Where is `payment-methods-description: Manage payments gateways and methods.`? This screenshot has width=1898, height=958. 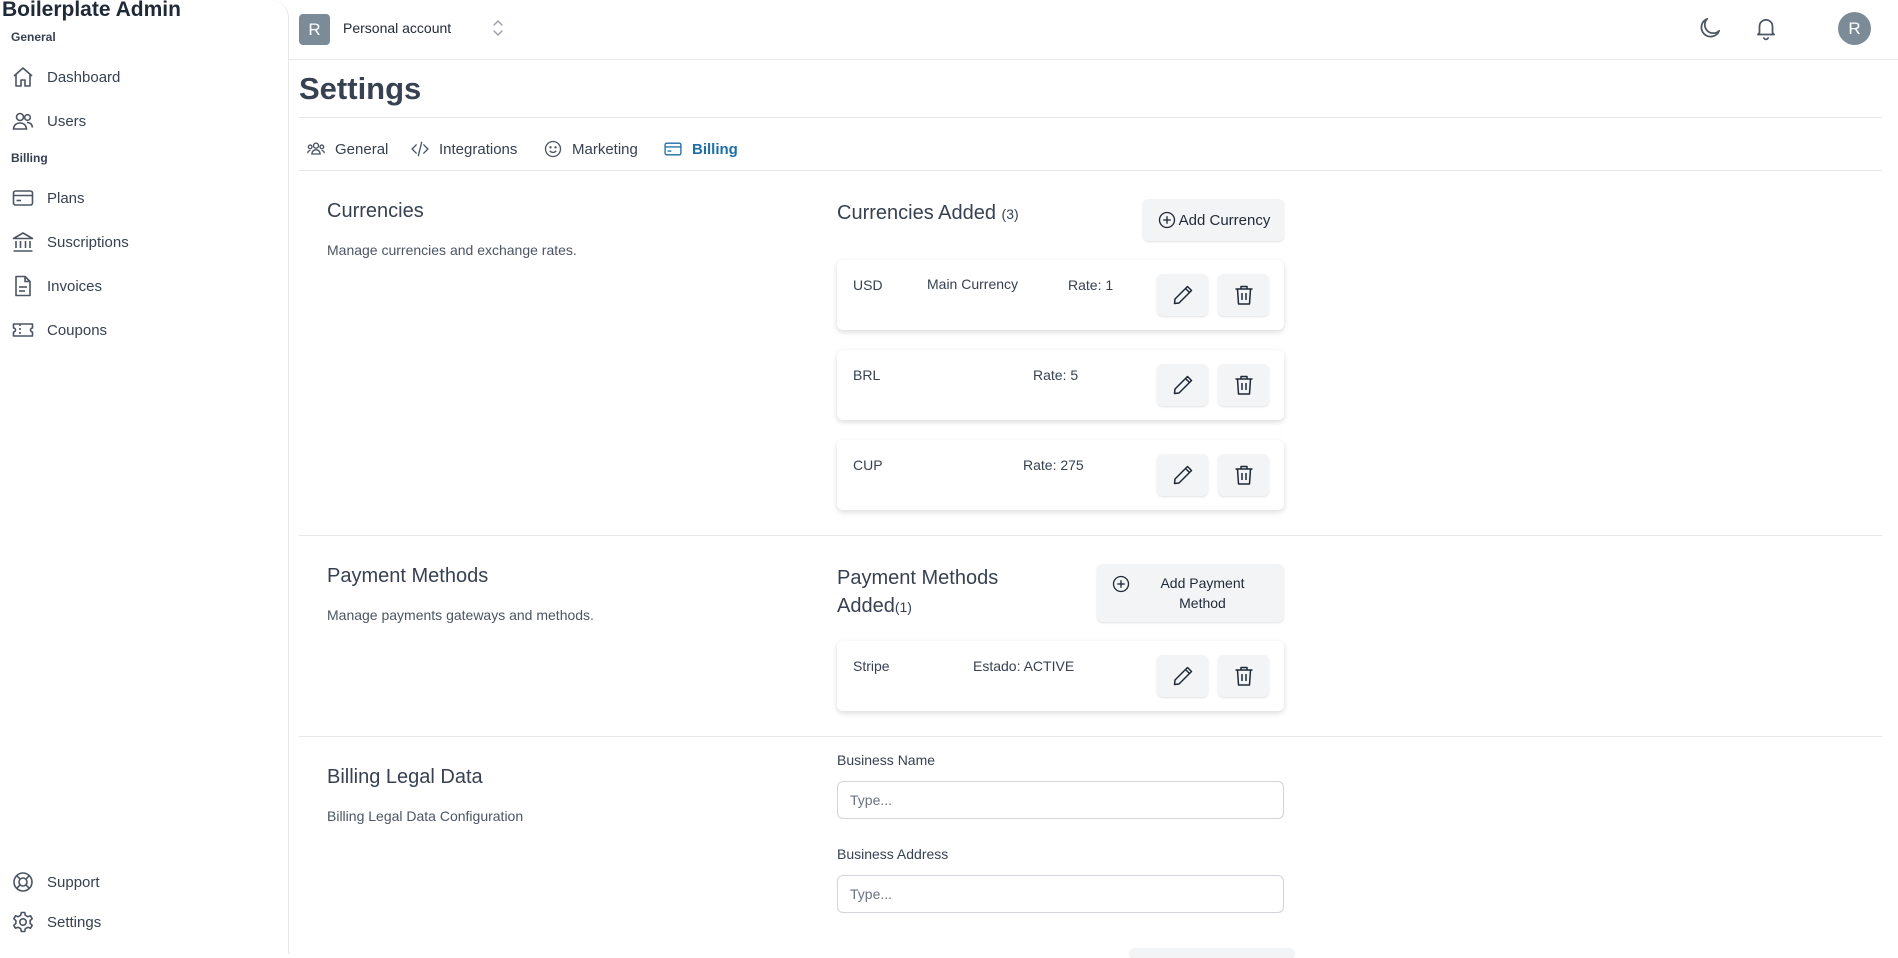 payment-methods-description: Manage payments gateways and methods. is located at coordinates (460, 615).